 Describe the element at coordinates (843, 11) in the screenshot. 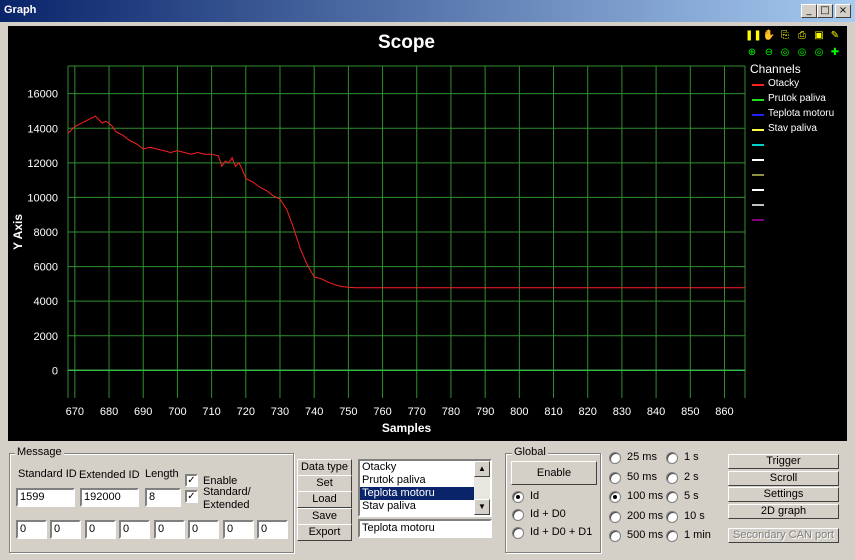

I see `close-button: ×` at that location.